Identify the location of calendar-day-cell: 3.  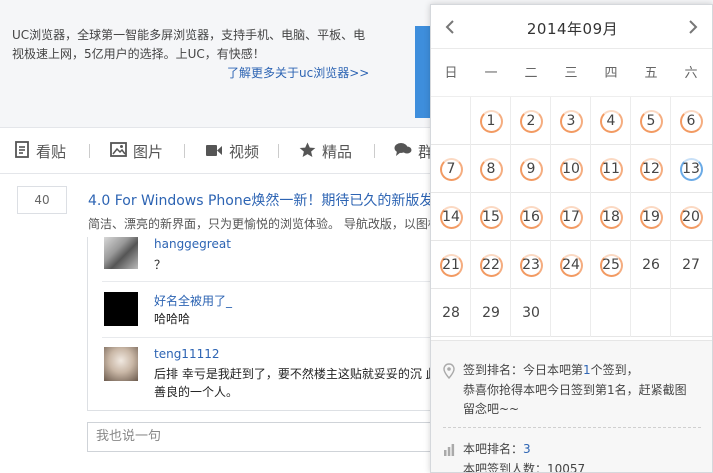
(571, 121).